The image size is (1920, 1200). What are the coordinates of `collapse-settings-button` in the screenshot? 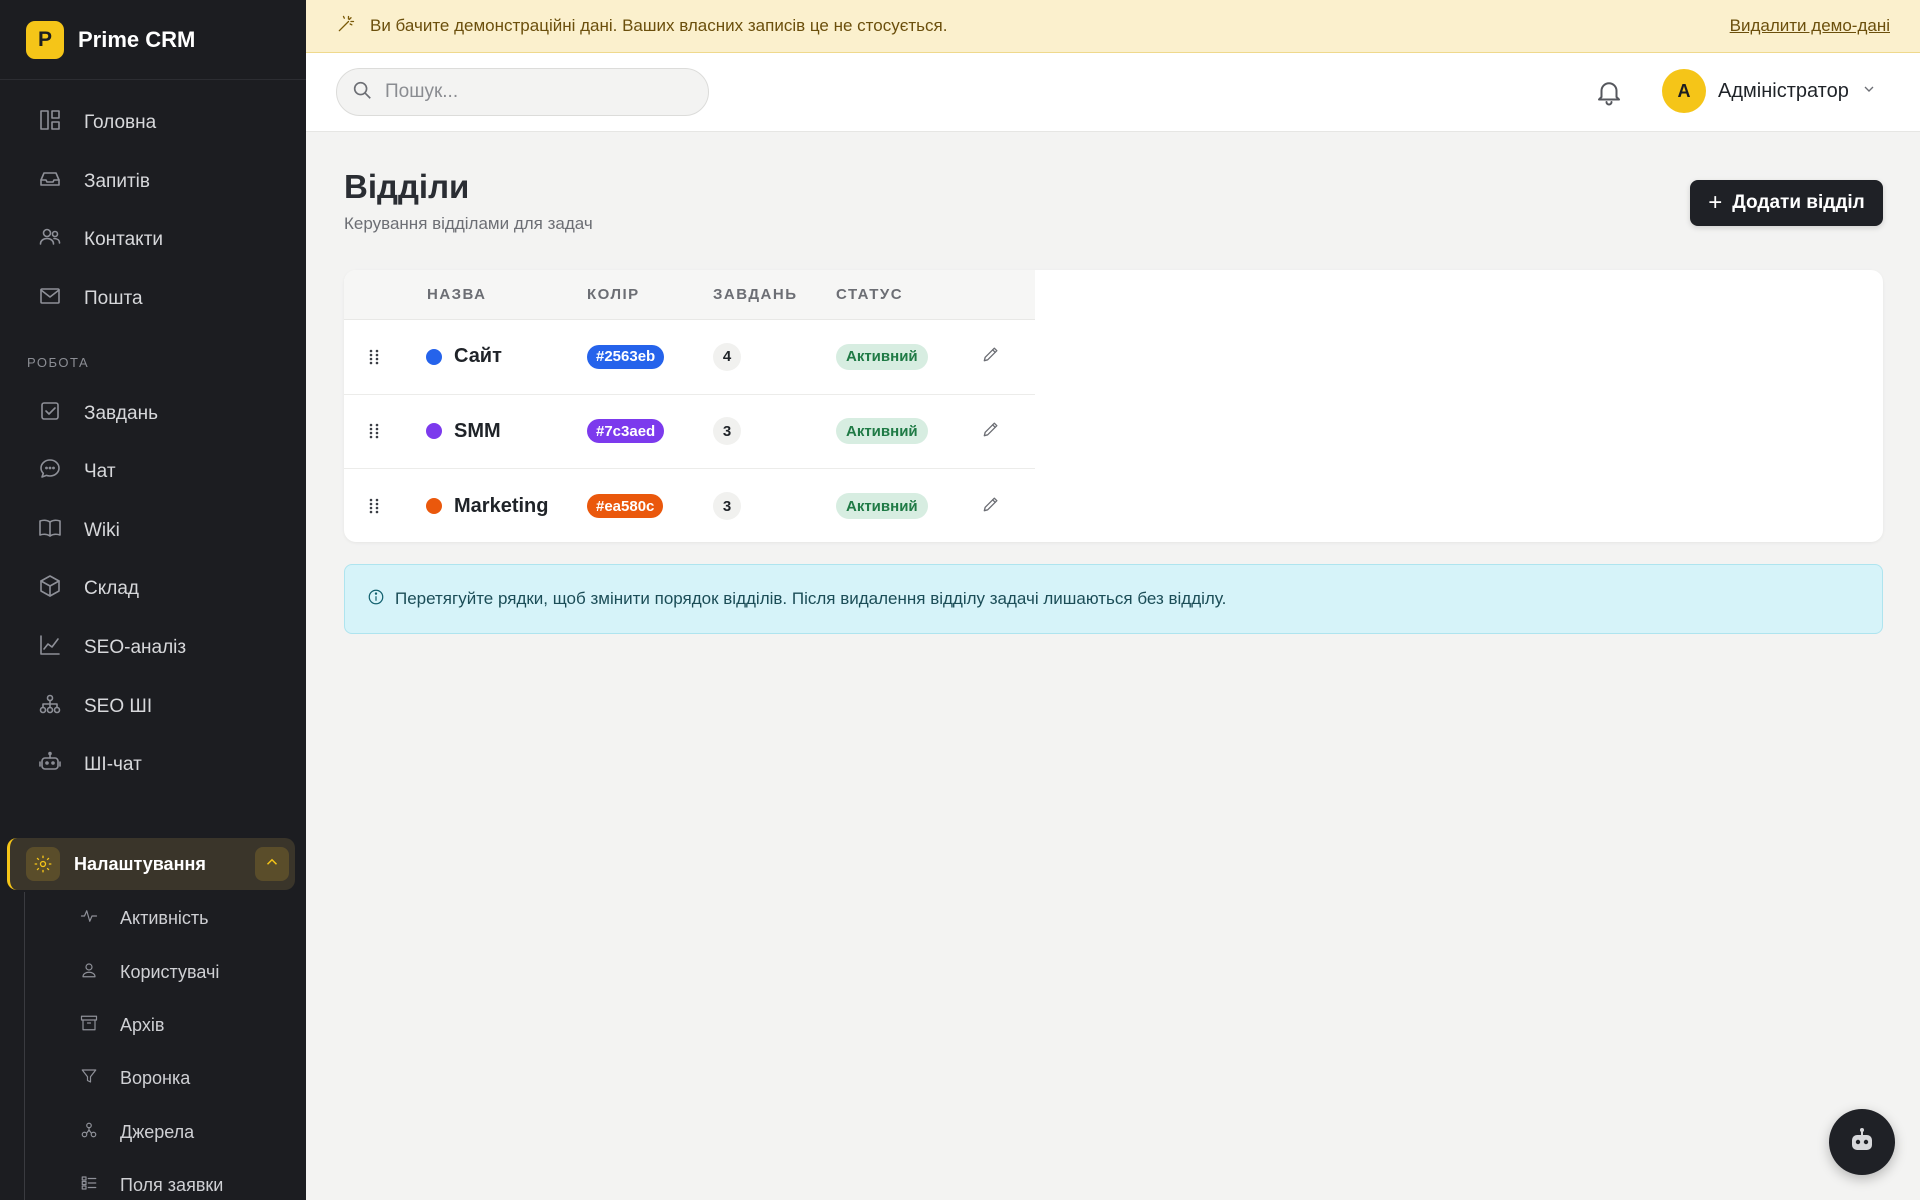 It's located at (272, 864).